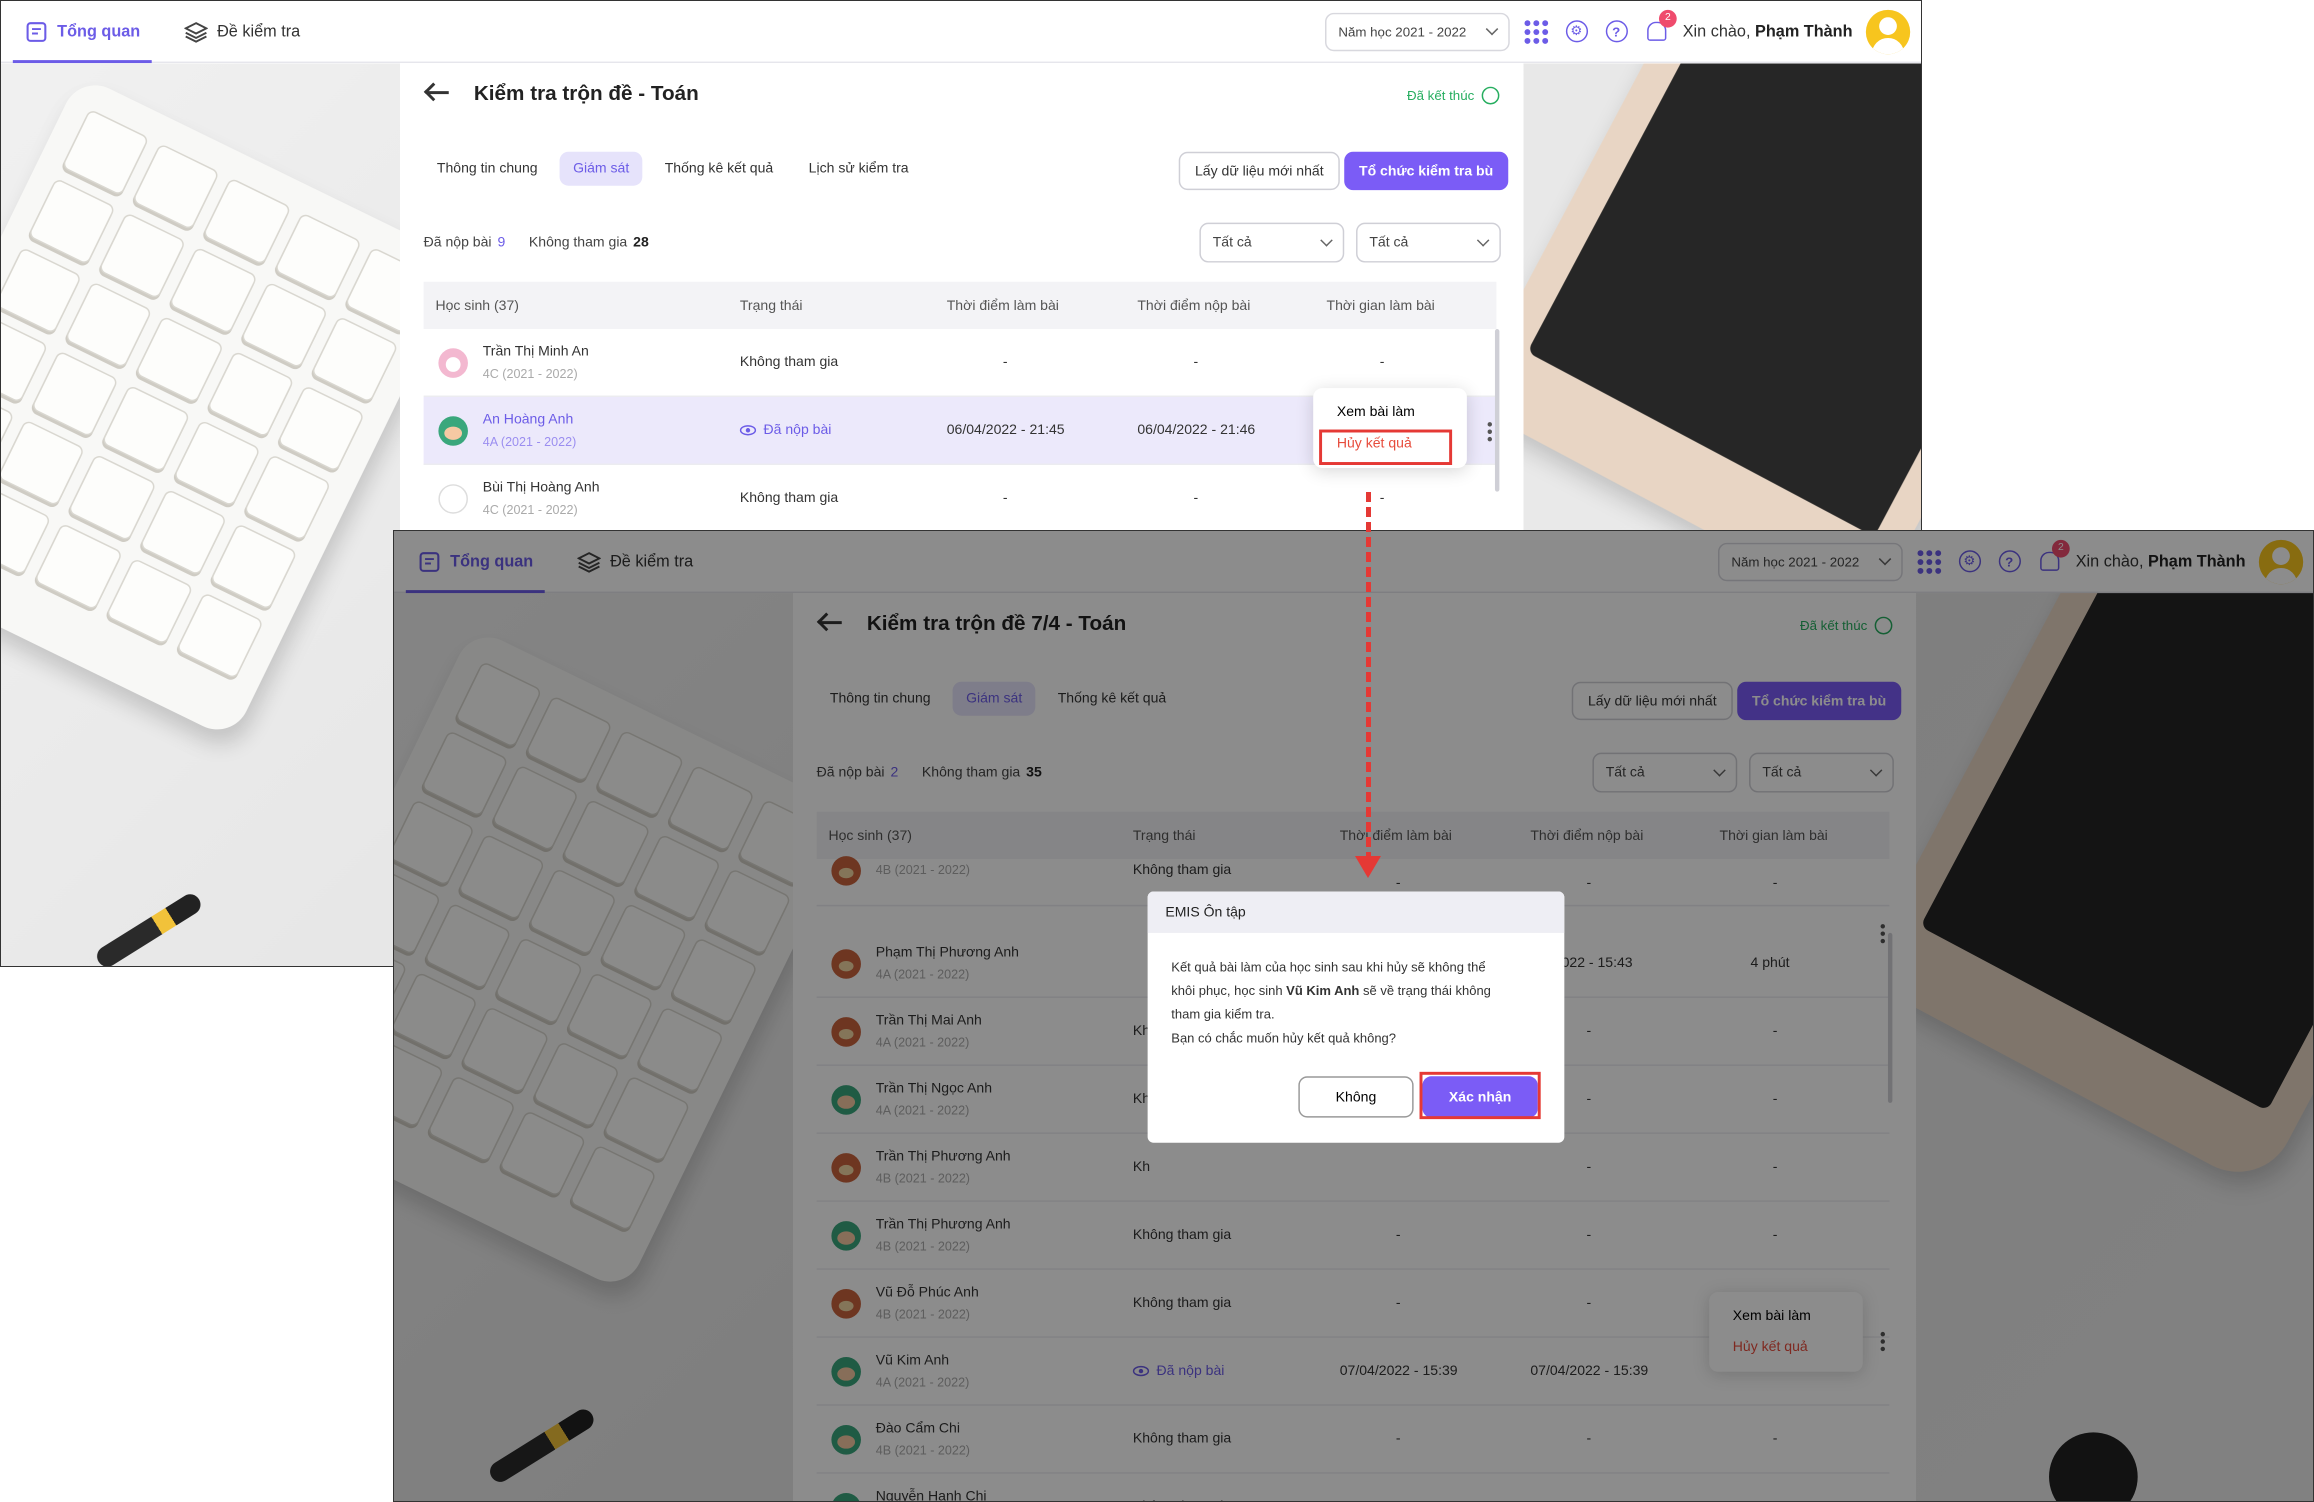 The height and width of the screenshot is (1502, 2314). What do you see at coordinates (501, 242) in the screenshot?
I see `stat-submitted-value: 9` at bounding box center [501, 242].